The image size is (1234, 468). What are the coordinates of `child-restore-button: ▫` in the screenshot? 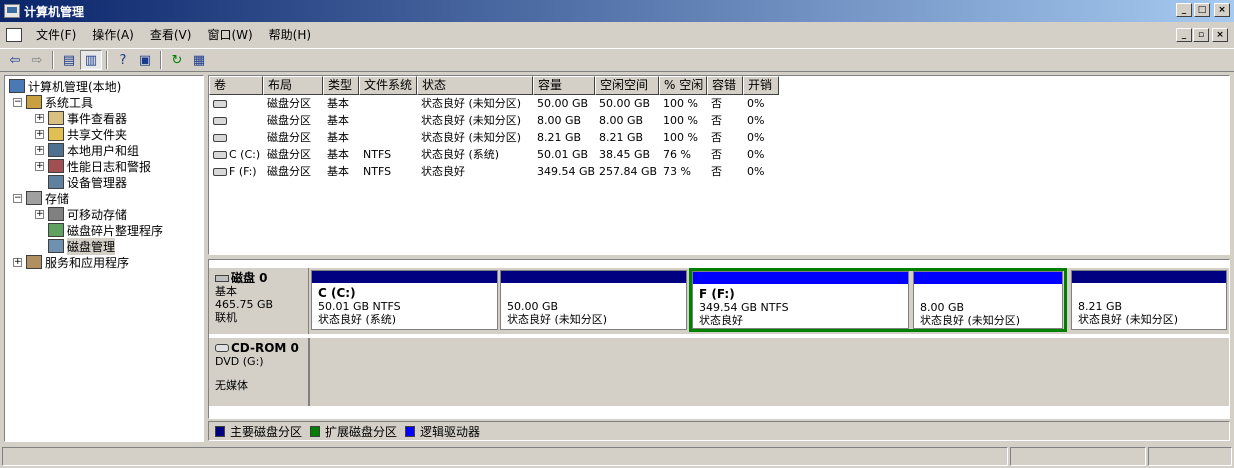 It's located at (1201, 35).